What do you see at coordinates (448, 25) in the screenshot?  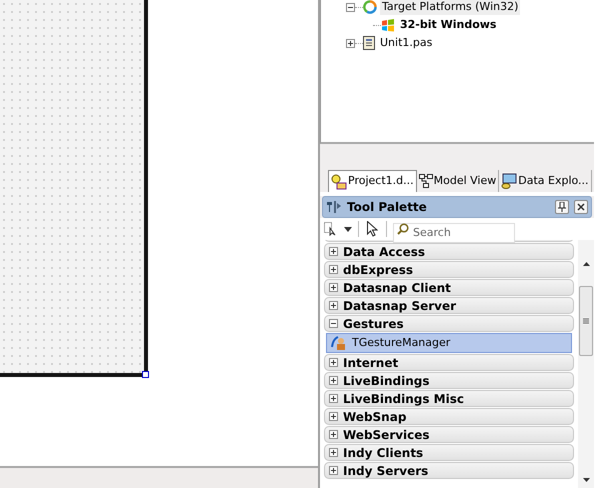 I see `tree-item: 32-bit Windows` at bounding box center [448, 25].